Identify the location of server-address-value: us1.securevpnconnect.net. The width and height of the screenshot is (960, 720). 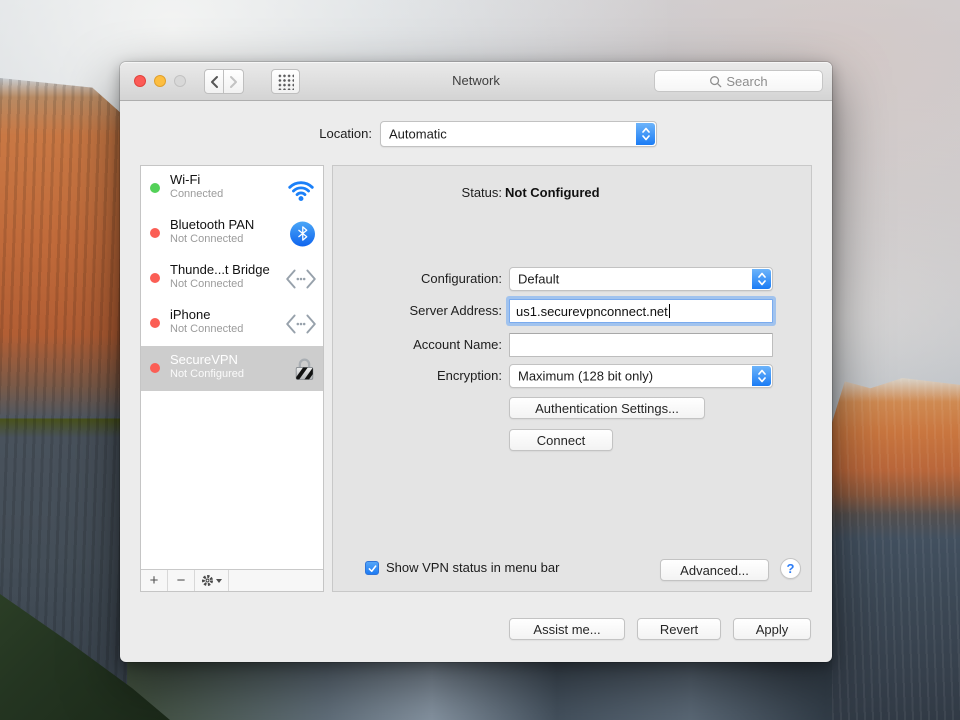
(592, 311).